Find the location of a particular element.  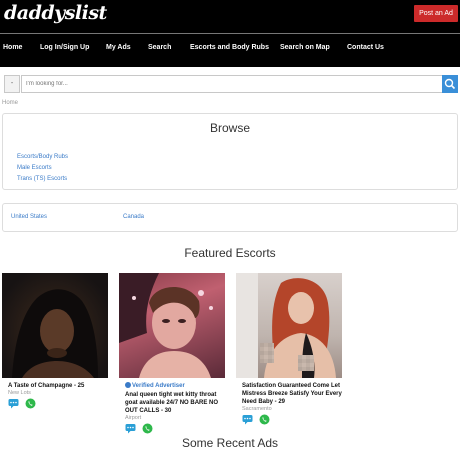

site-logo: daddyslist is located at coordinates (55, 13).